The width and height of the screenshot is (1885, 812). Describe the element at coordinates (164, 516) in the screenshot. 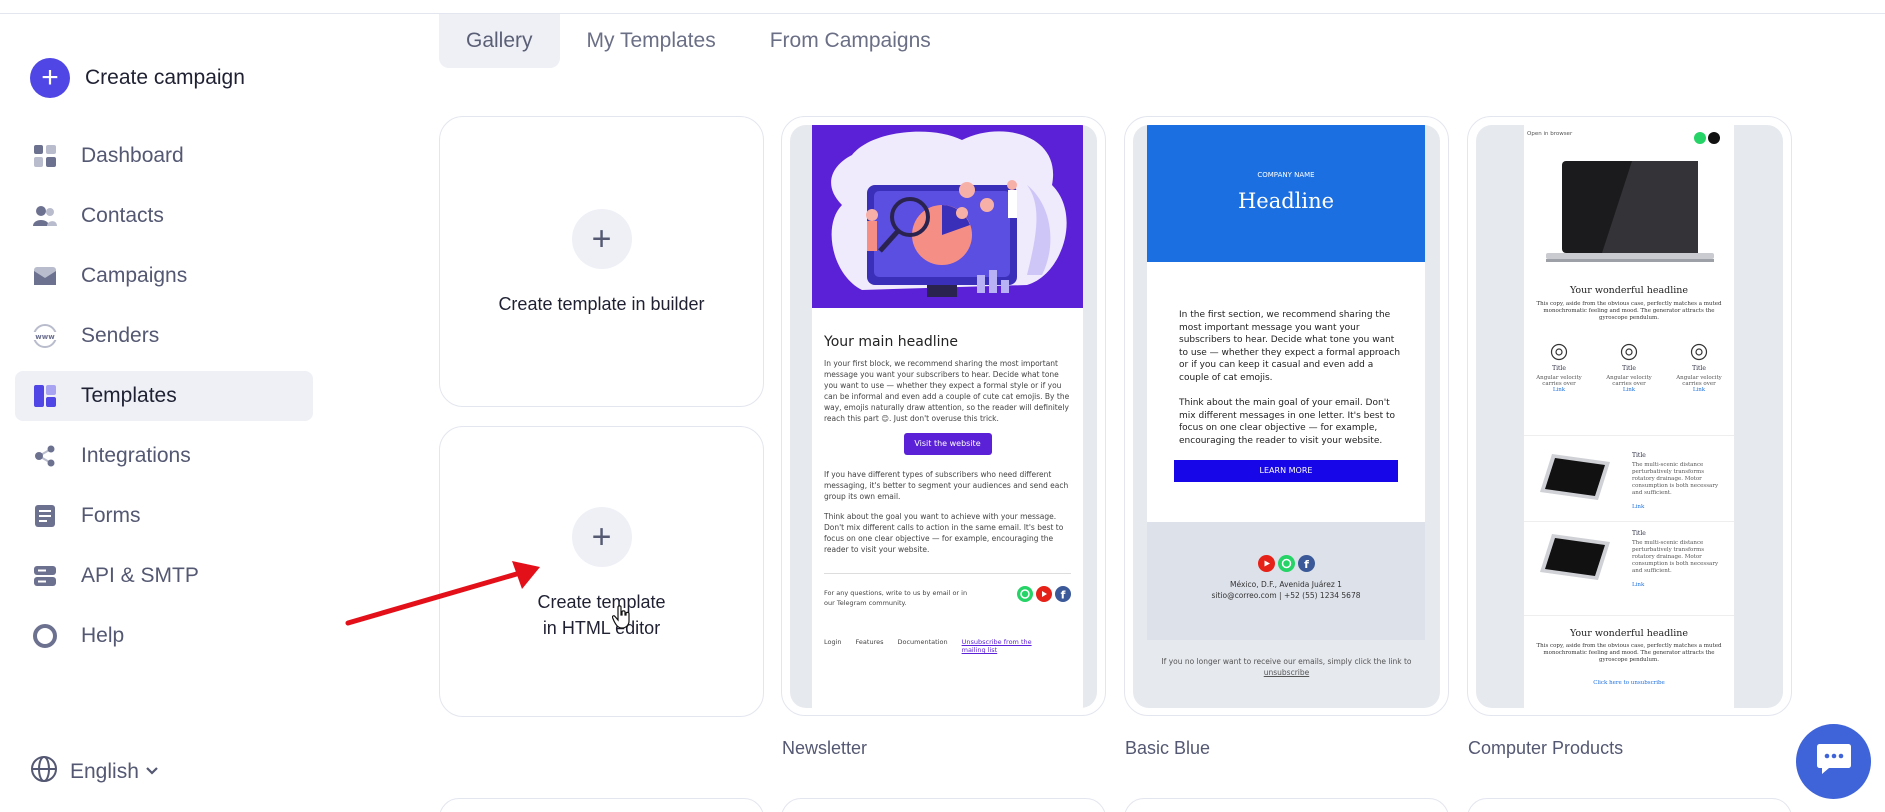

I see `sidebar-item-forms: Forms` at that location.